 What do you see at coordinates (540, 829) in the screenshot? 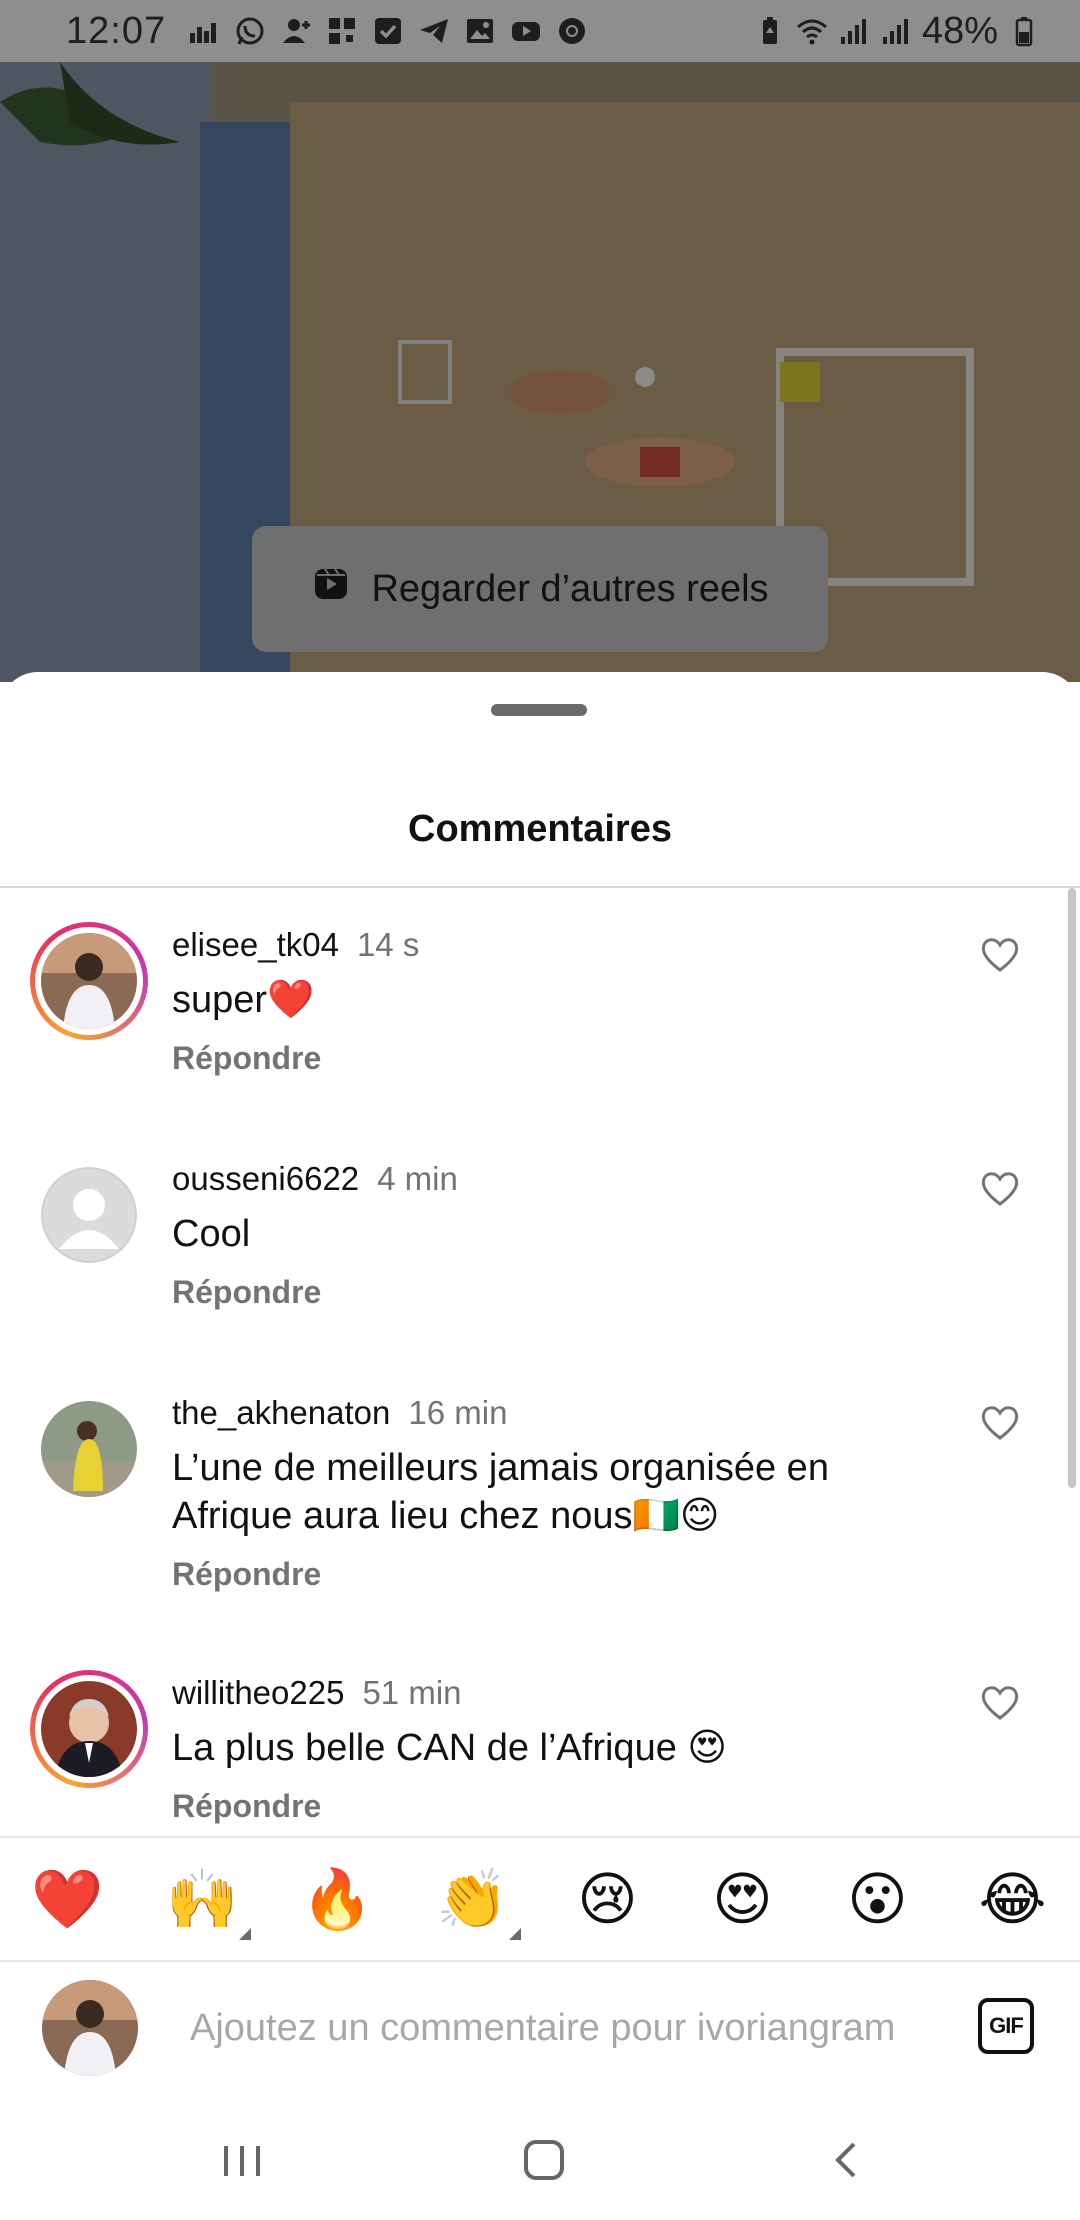
I see `sheet-title: Commentaires` at bounding box center [540, 829].